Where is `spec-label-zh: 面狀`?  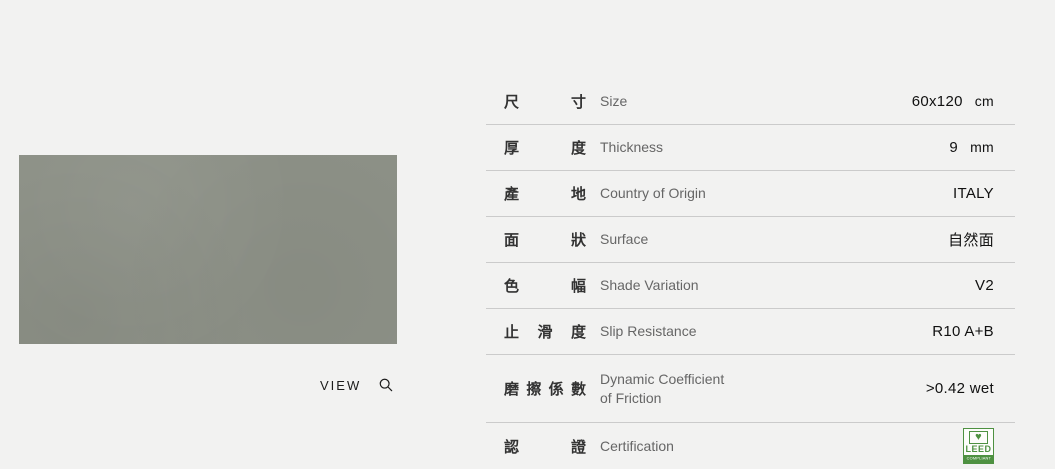 spec-label-zh: 面狀 is located at coordinates (545, 239).